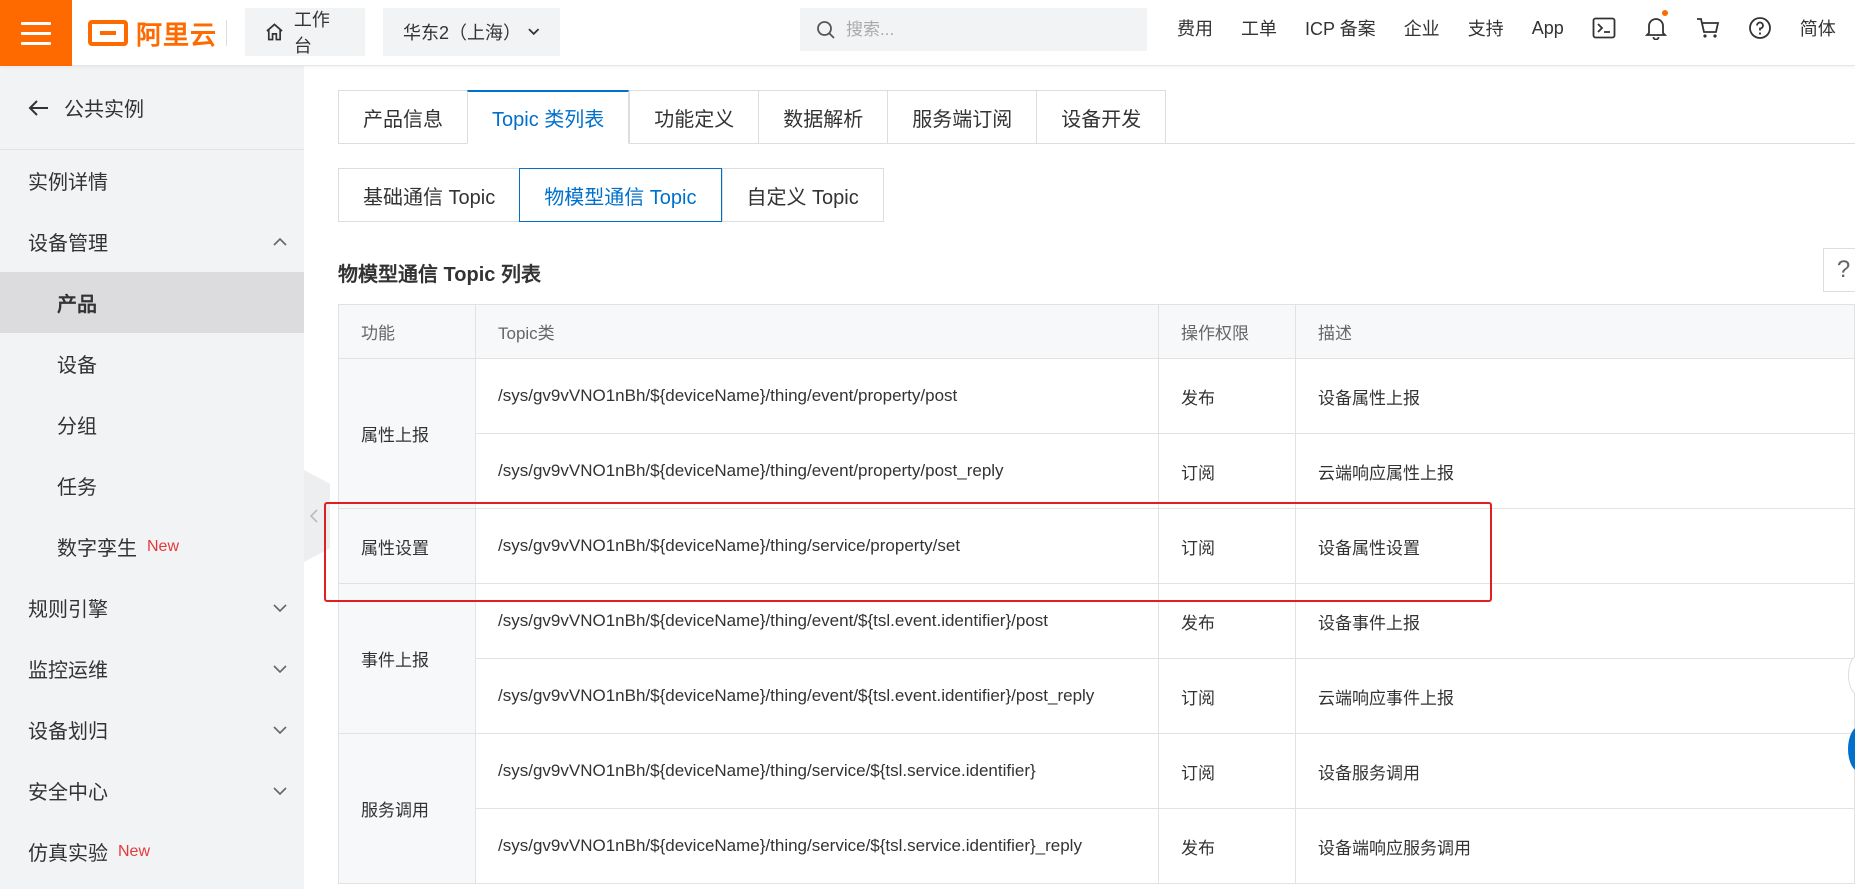 The image size is (1855, 889). I want to click on sidebar-item-simulation: 仿真实验 New, so click(152, 851).